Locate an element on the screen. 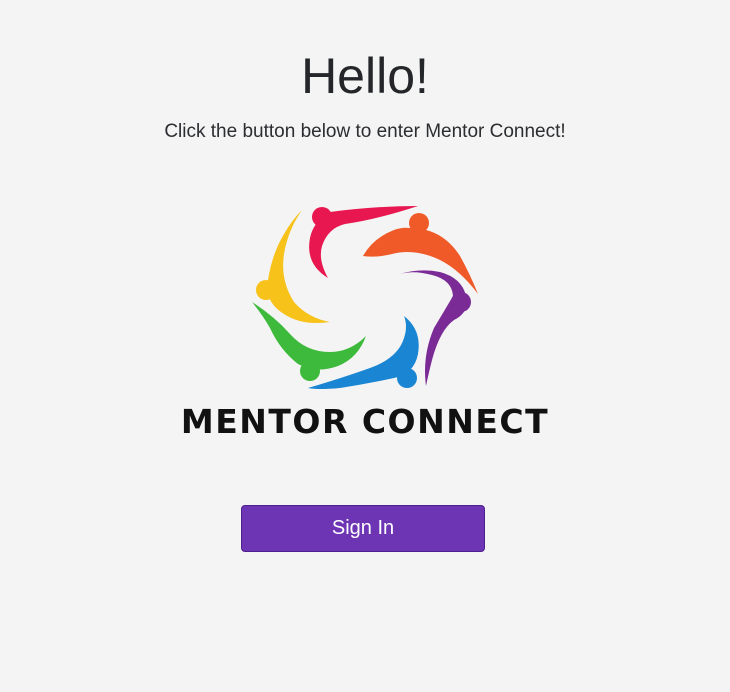  page-title: Hello! is located at coordinates (365, 76).